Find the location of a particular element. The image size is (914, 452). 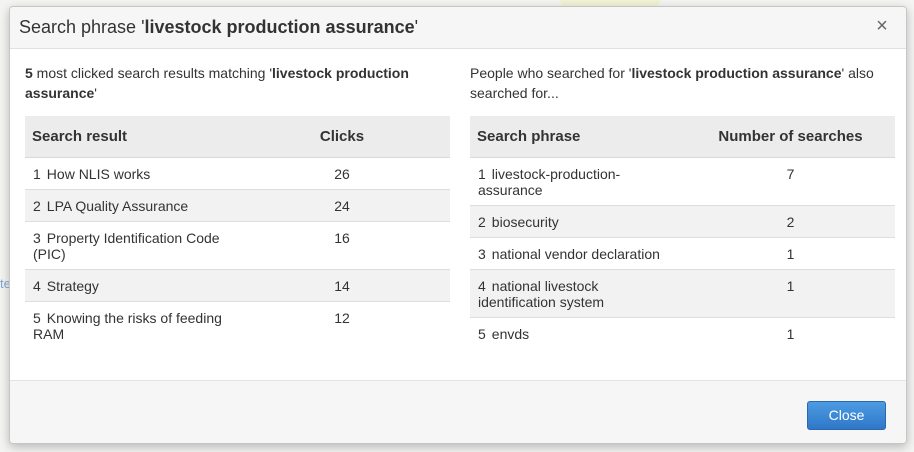

result-label: LPA Quality Assurance is located at coordinates (117, 206).